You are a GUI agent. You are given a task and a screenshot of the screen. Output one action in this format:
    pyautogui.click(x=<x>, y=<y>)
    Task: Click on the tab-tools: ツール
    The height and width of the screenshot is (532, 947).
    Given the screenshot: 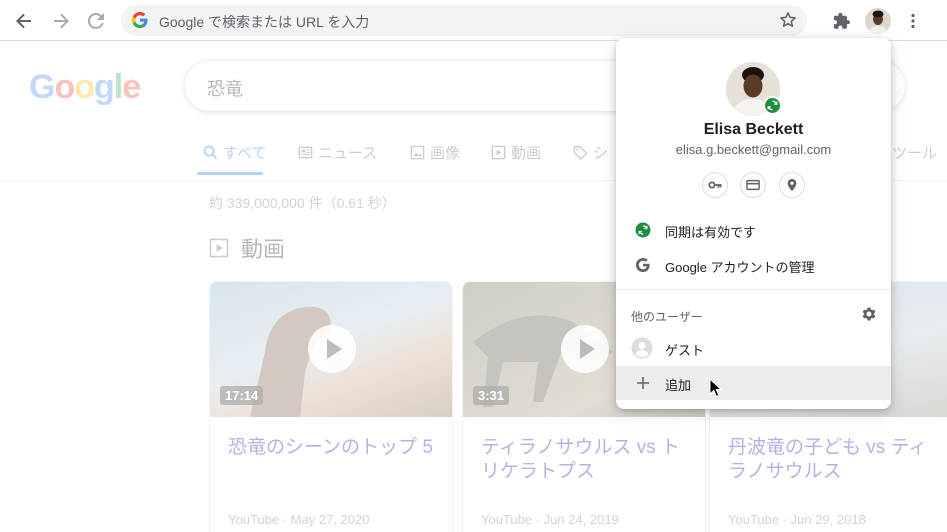 What is the action you would take?
    pyautogui.click(x=914, y=152)
    